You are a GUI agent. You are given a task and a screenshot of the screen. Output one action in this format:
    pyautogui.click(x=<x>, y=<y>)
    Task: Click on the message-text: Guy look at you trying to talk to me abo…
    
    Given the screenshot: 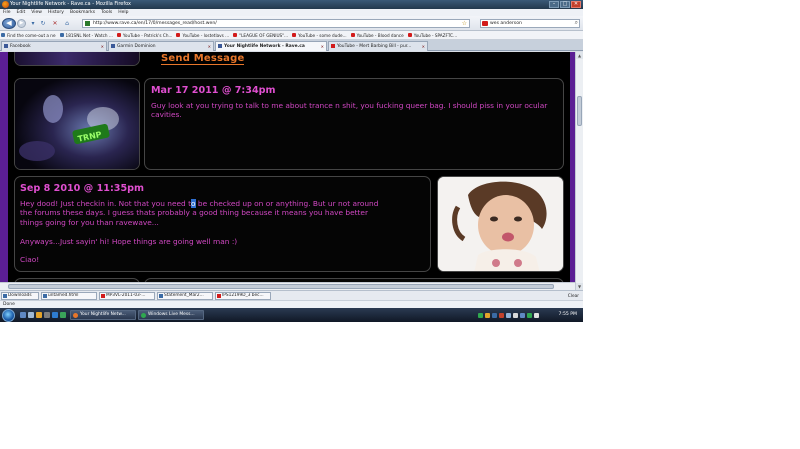 What is the action you would take?
    pyautogui.click(x=349, y=110)
    